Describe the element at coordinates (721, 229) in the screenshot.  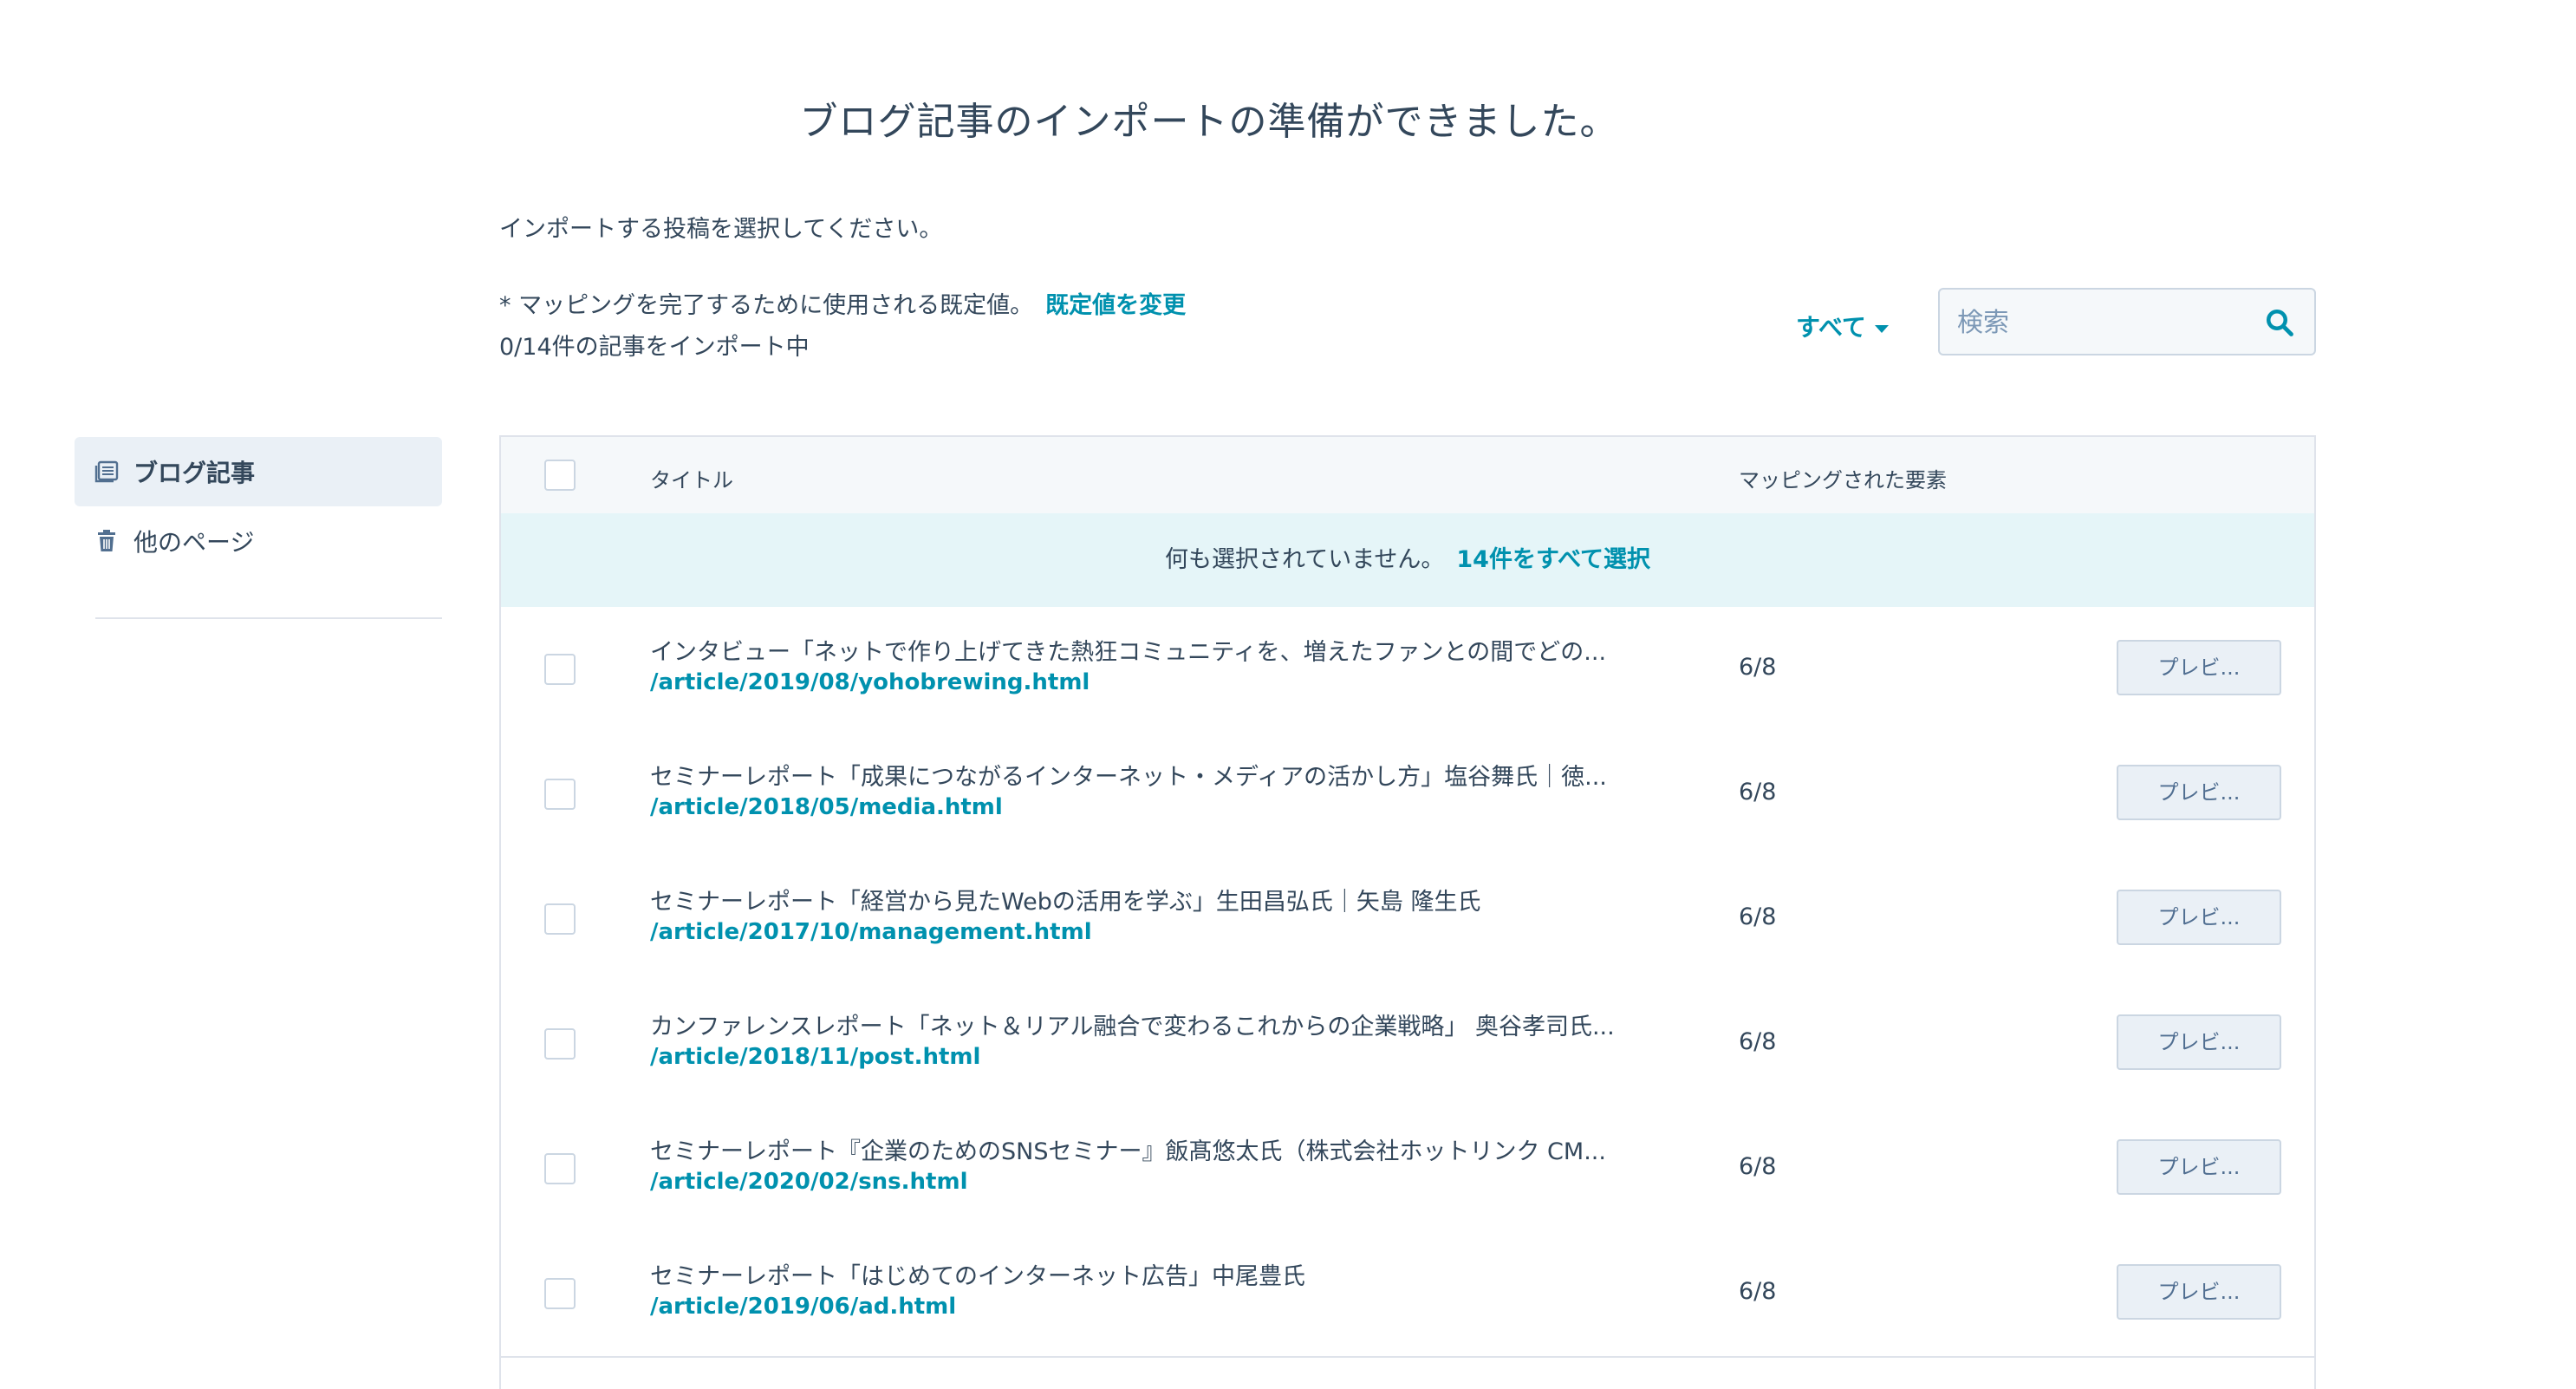
I see `instruction-text: インポートする投稿を選択してください。` at that location.